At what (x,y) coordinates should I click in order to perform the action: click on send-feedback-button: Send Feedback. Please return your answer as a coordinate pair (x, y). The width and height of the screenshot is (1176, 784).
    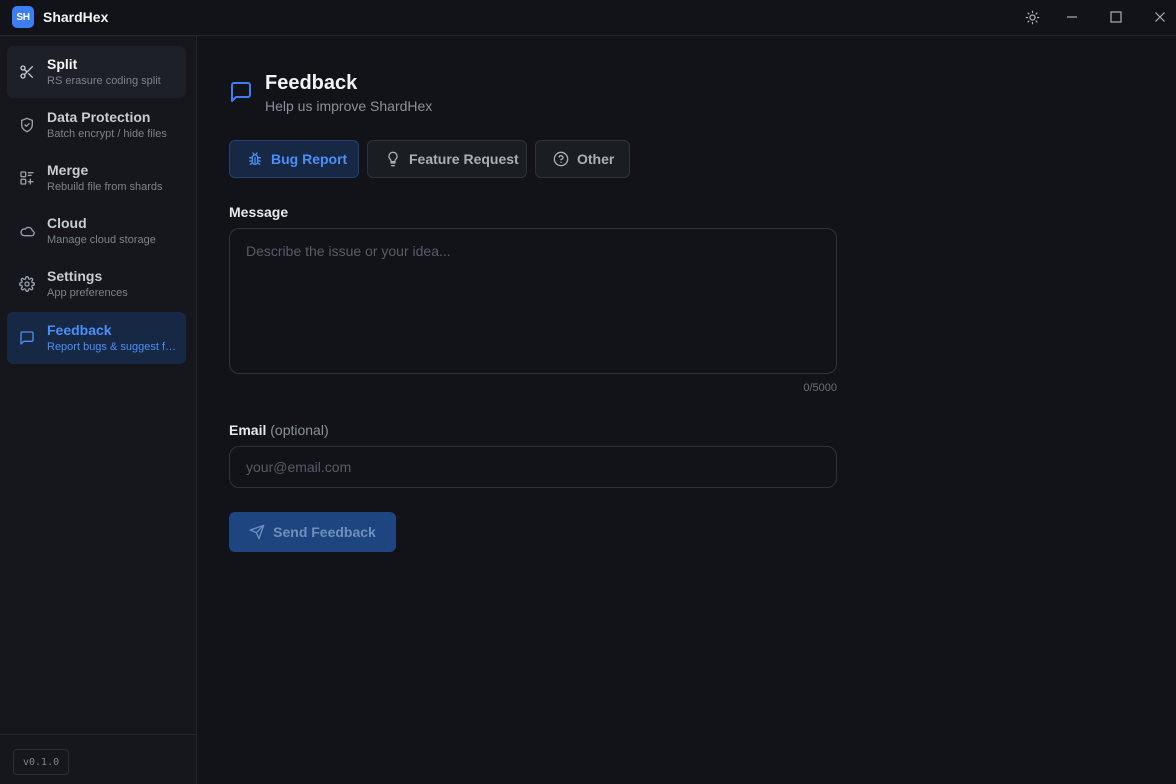
    Looking at the image, I should click on (312, 532).